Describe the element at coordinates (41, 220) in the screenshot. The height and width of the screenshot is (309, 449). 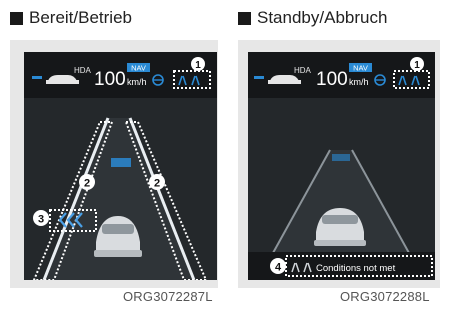
I see `callout-3-label: 3` at that location.